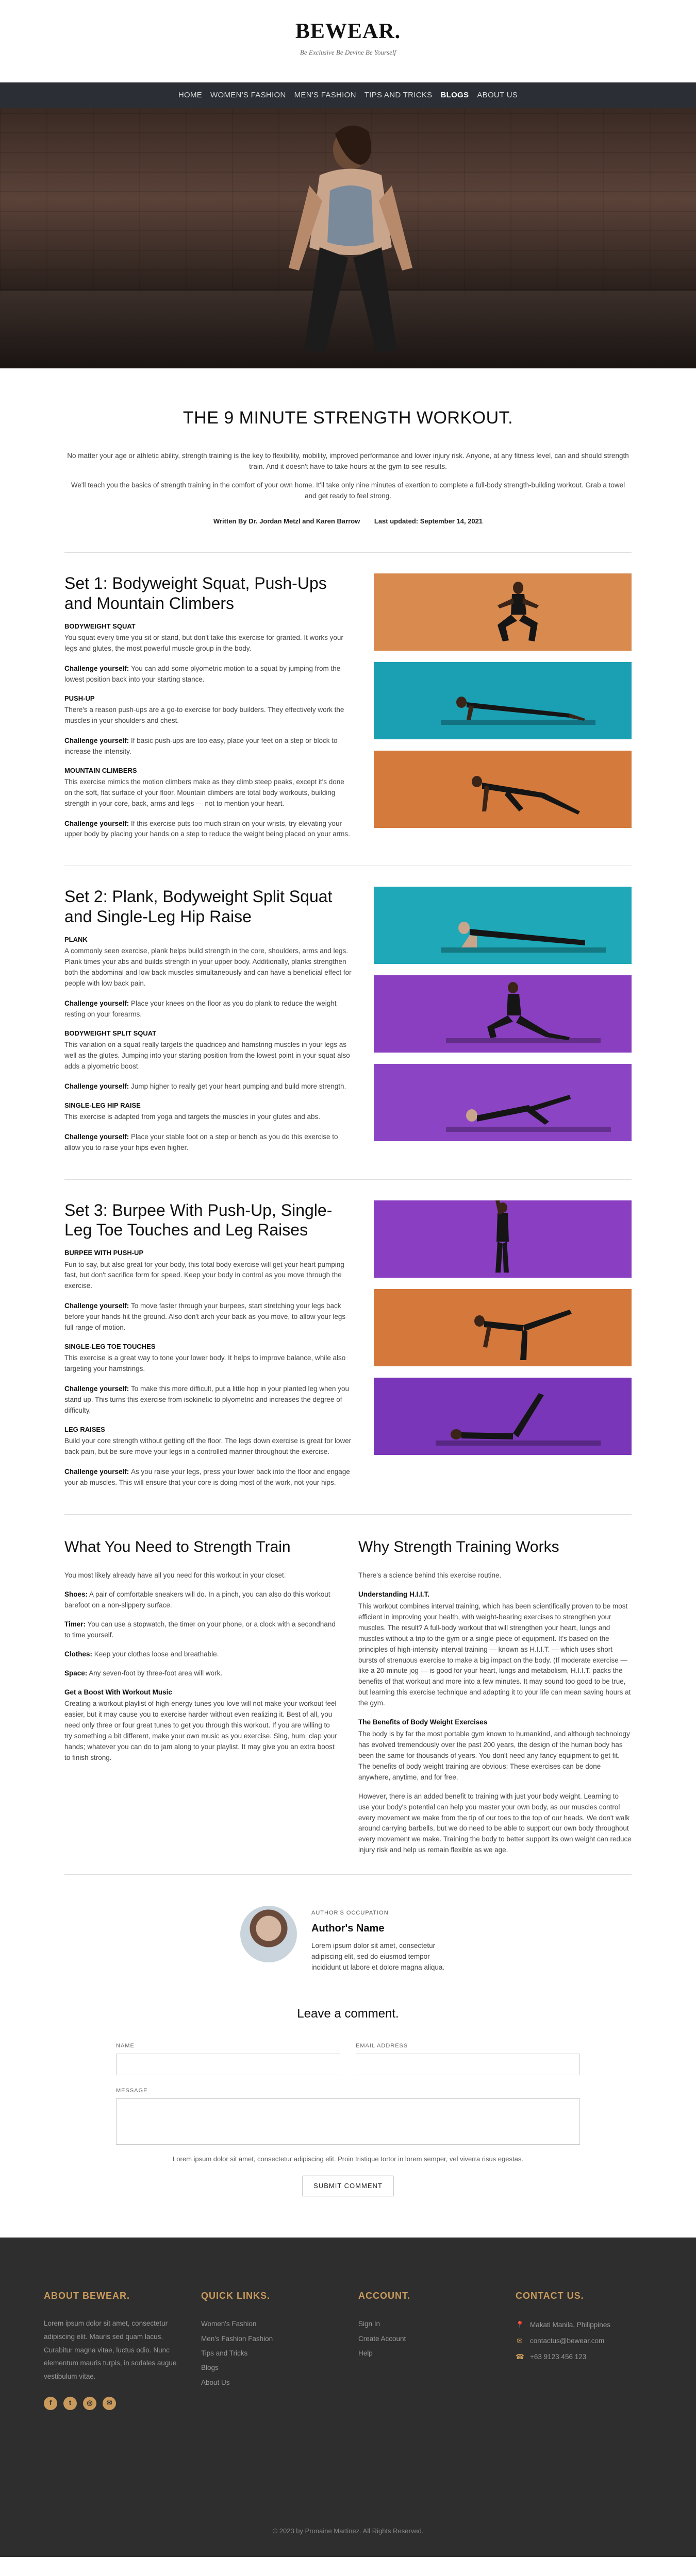 The width and height of the screenshot is (696, 2576). Describe the element at coordinates (503, 612) in the screenshot. I see `exercise-photo-squat` at that location.